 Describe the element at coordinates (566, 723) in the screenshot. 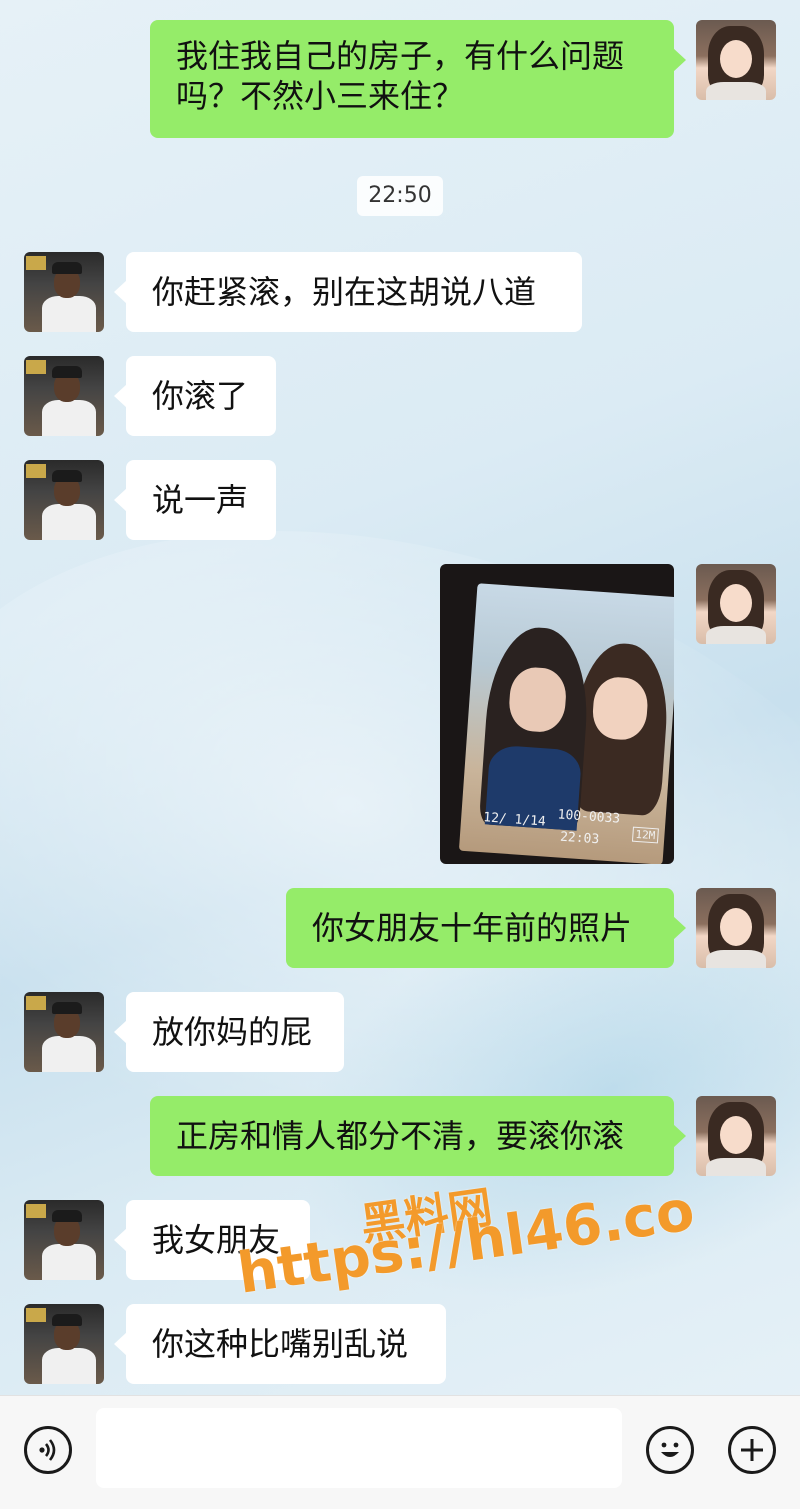

I see `camera-screen: 100-0033 12M 12/ 1/14 22:03` at that location.